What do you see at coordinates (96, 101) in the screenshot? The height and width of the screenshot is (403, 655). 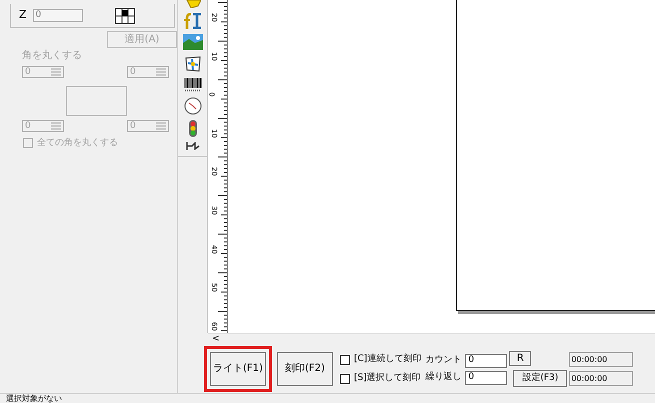 I see `corner-preview` at bounding box center [96, 101].